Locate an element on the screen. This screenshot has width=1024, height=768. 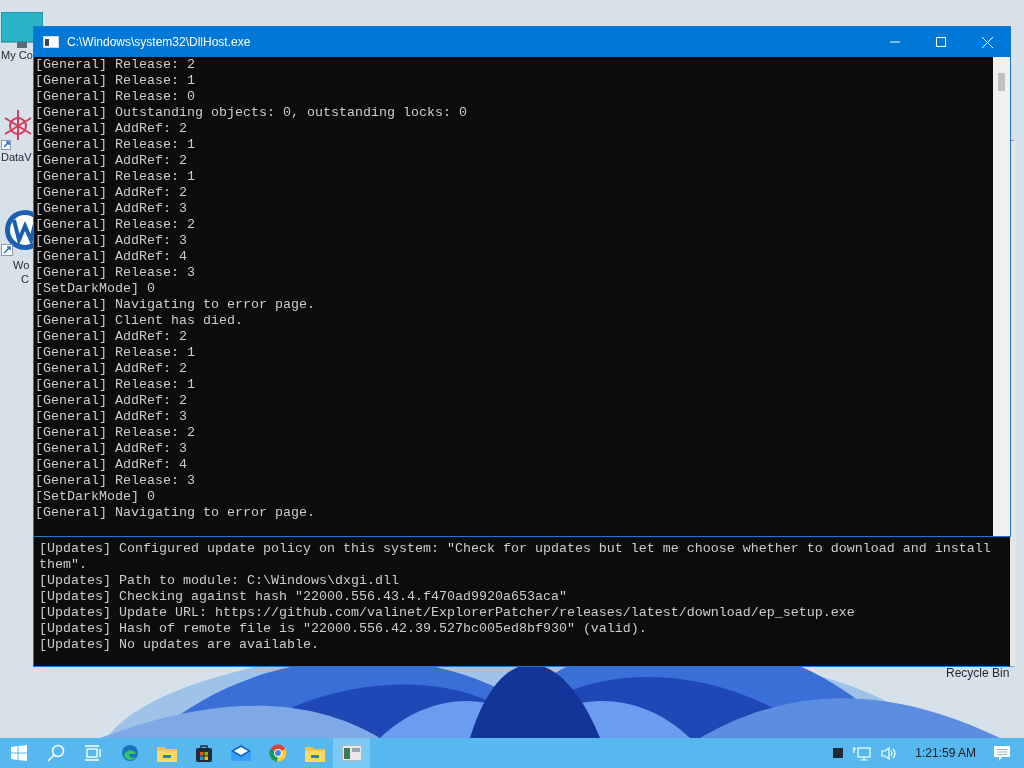
console-line: [Updates] Configured update policy on this system: "Check for updates but let me choose whether to download and install them". is located at coordinates (515, 557).